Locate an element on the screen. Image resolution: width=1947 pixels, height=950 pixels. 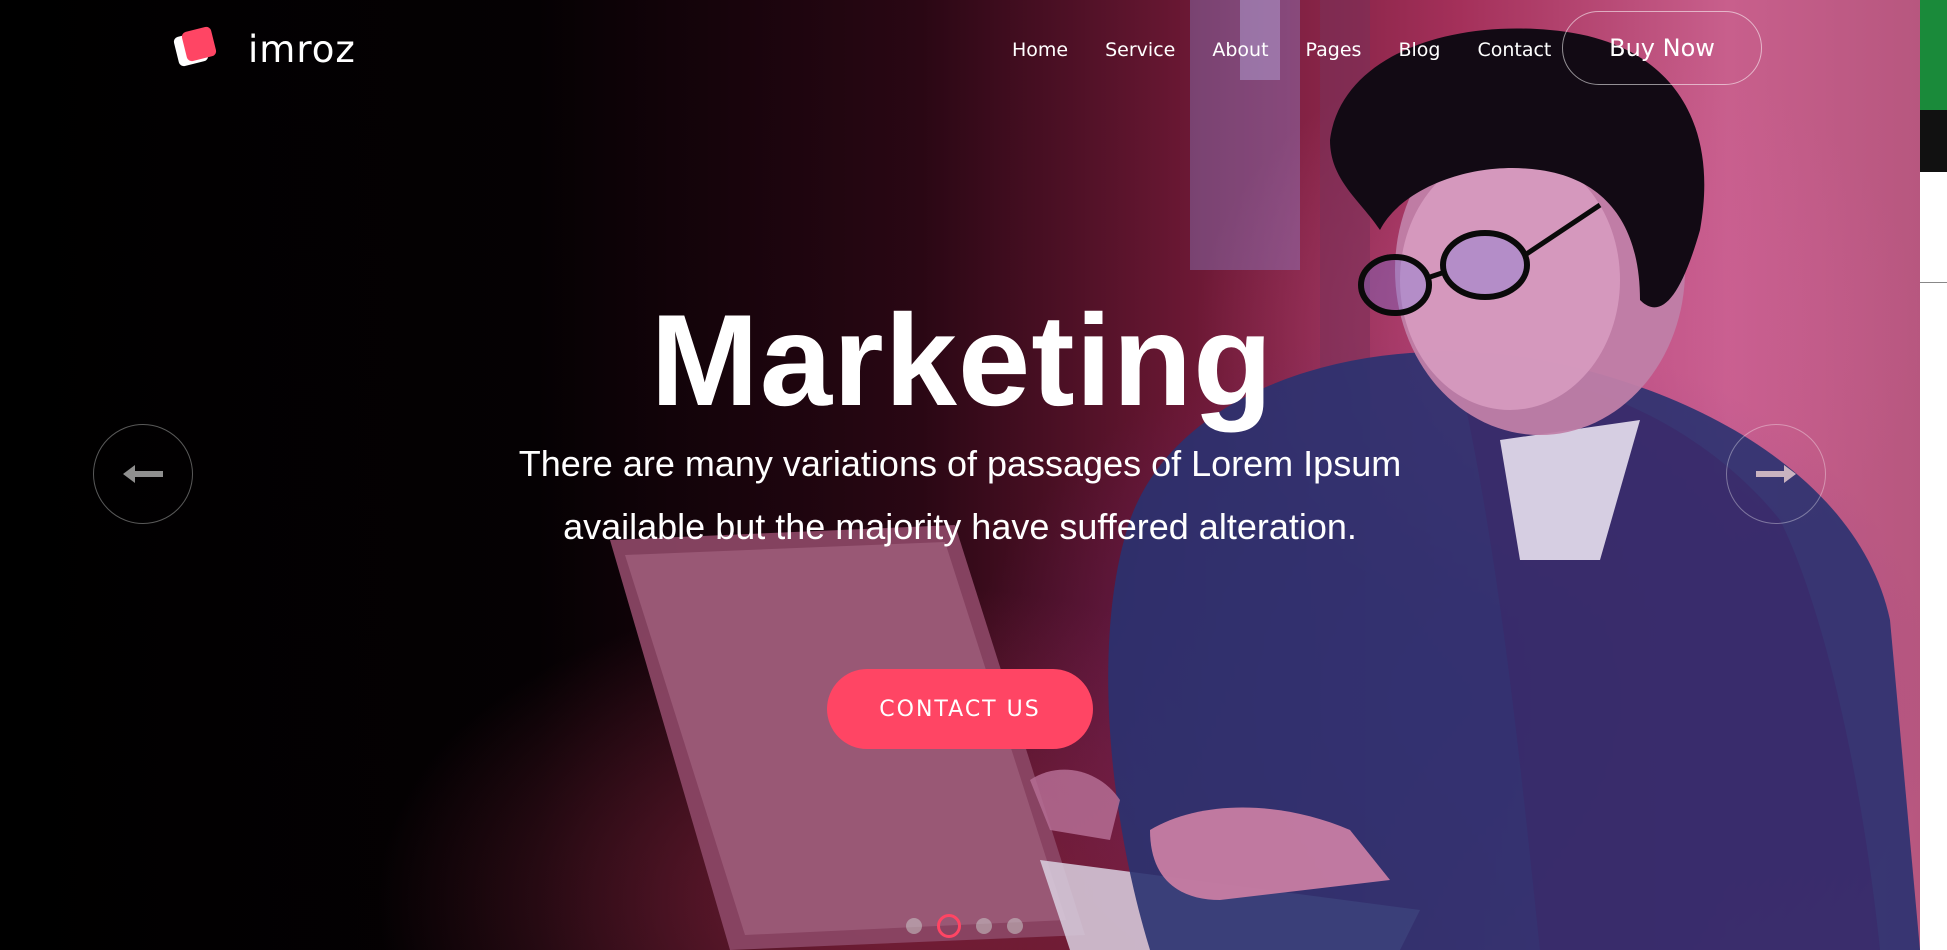
contact-us-button: CONTACT US is located at coordinates (960, 709).